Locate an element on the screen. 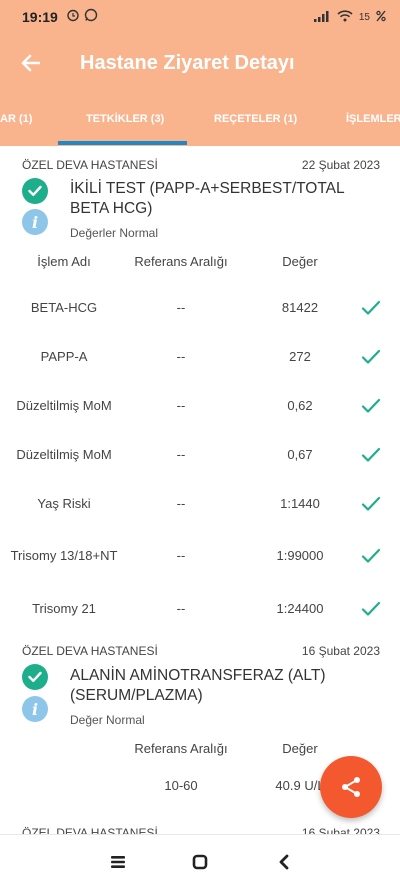  menu-icon is located at coordinates (118, 862).